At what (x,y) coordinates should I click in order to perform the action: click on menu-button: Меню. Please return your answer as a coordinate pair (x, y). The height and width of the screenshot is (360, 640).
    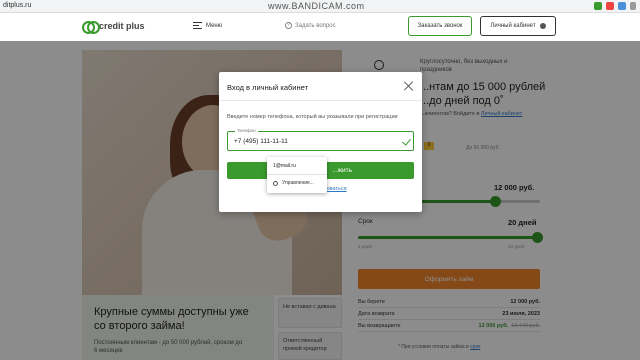
    Looking at the image, I should click on (207, 25).